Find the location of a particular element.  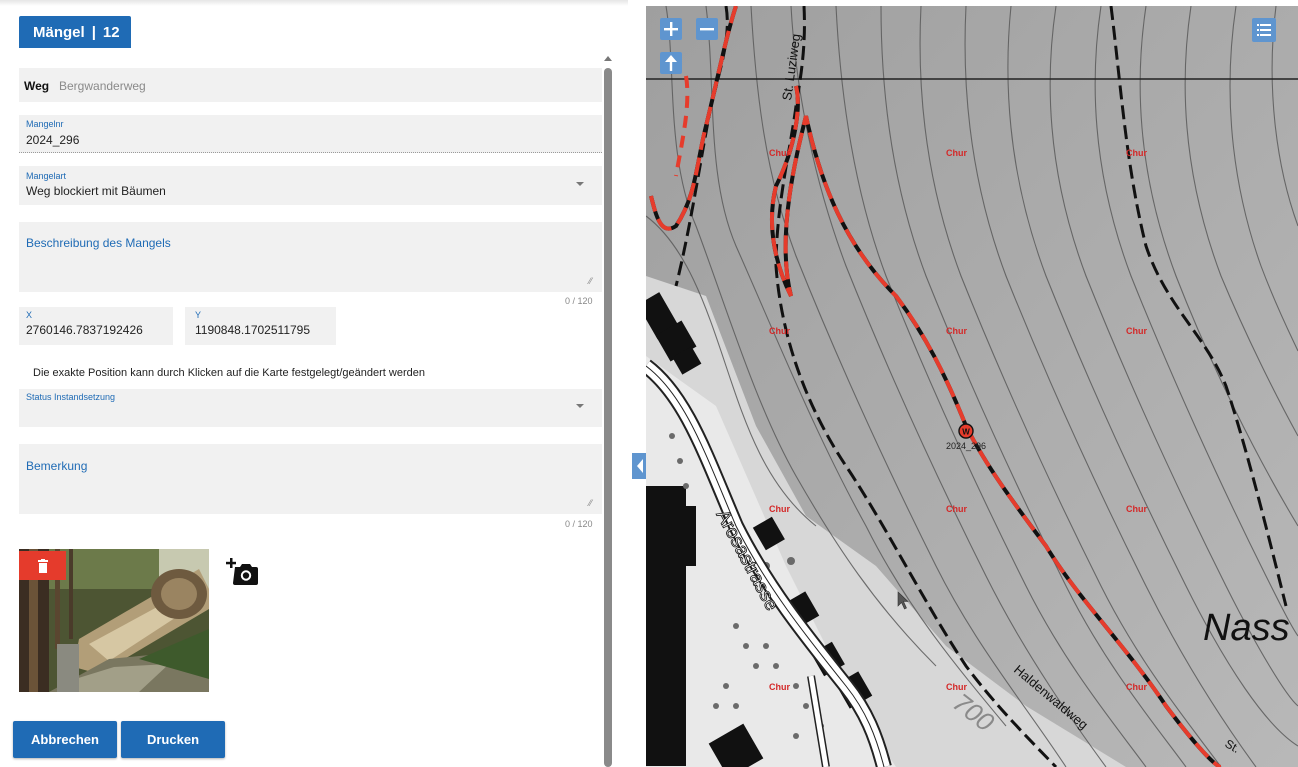

y-value: 1190848.1702511795 is located at coordinates (252, 330).